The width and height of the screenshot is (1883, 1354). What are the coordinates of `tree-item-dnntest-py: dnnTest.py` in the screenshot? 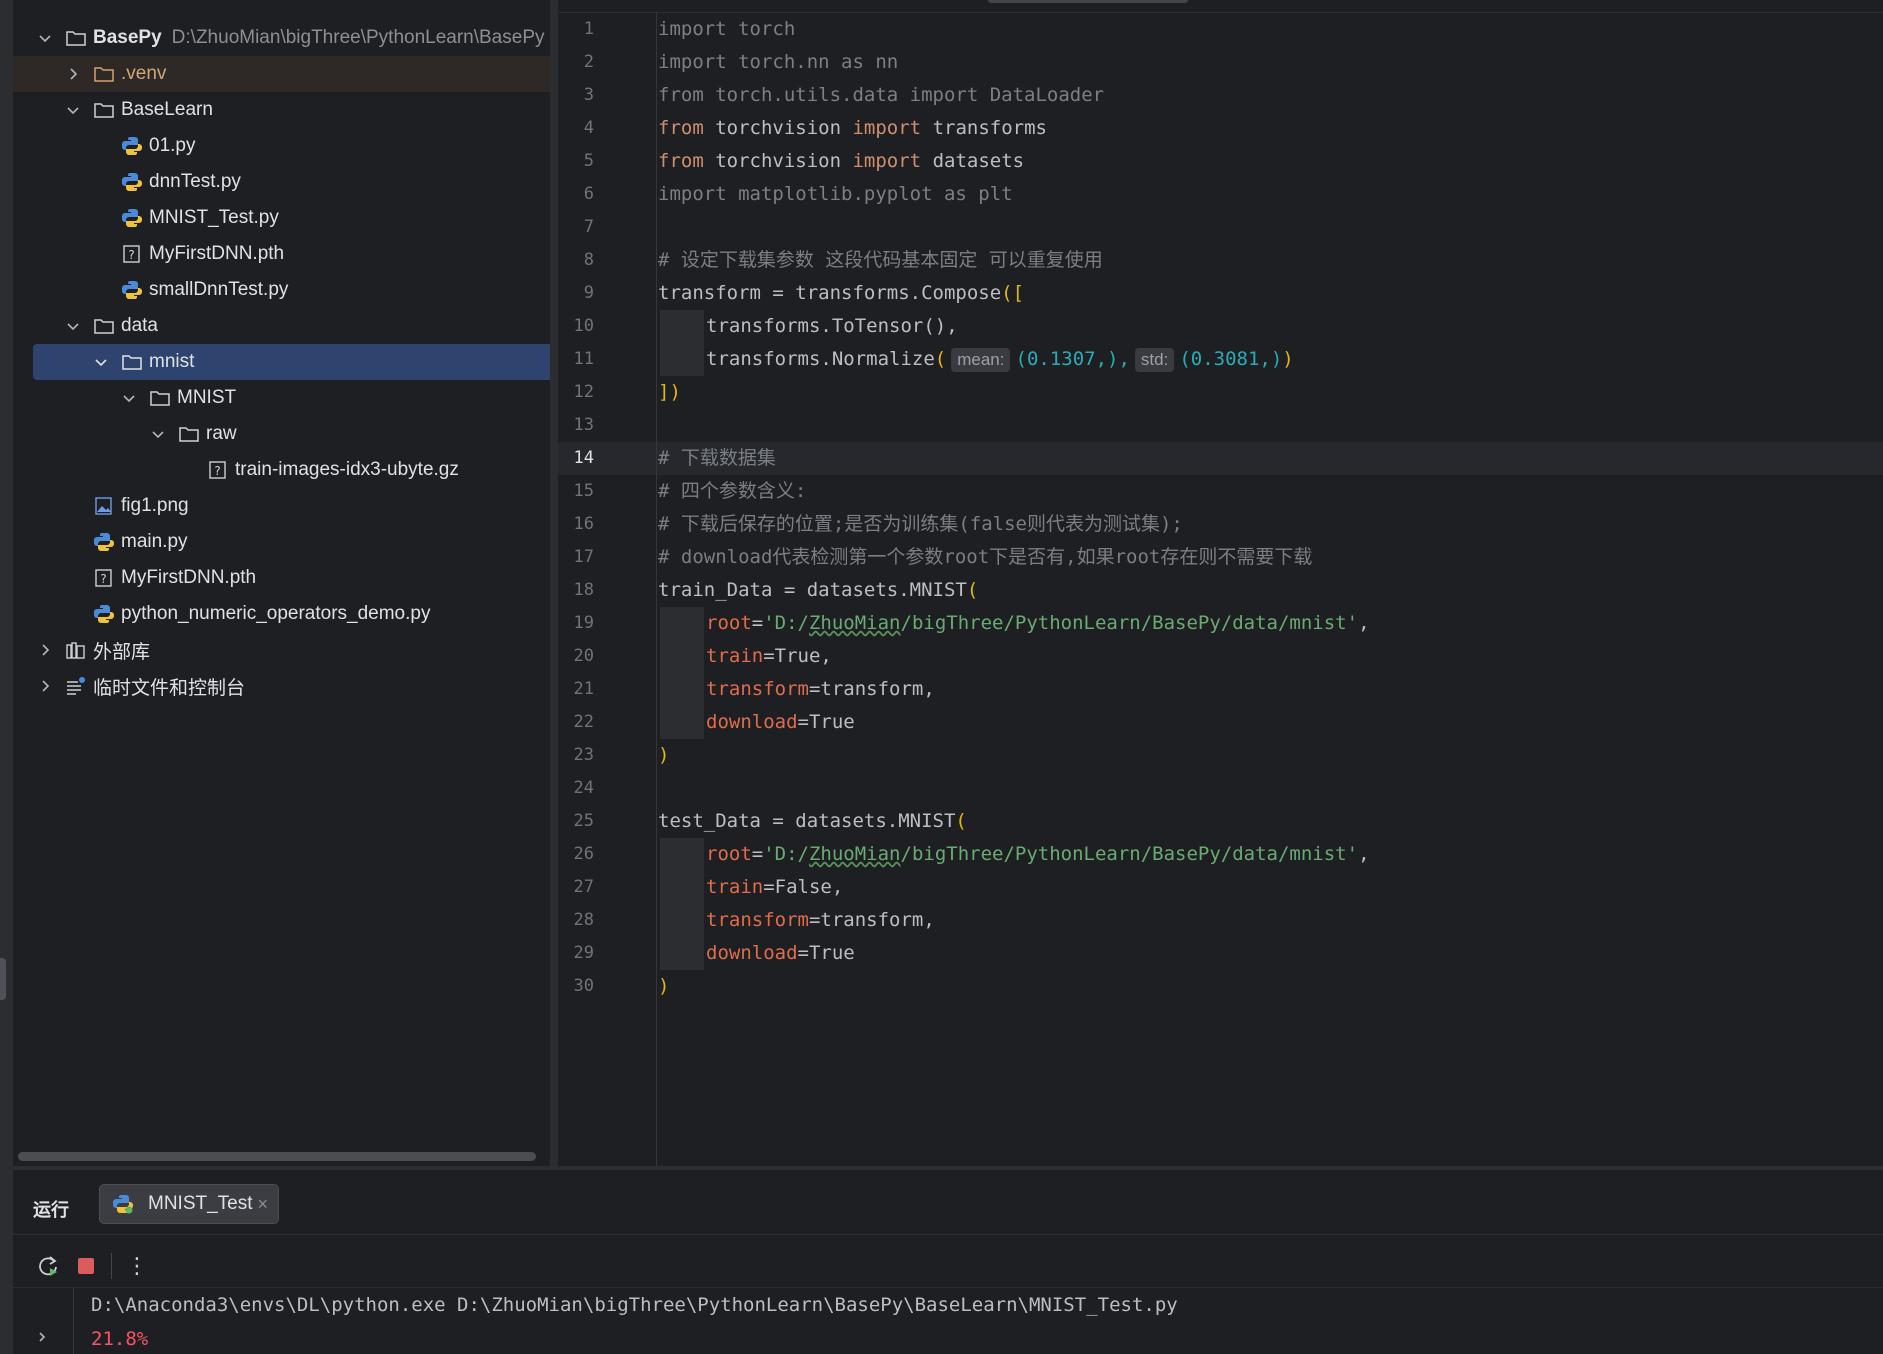 It's located at (281, 182).